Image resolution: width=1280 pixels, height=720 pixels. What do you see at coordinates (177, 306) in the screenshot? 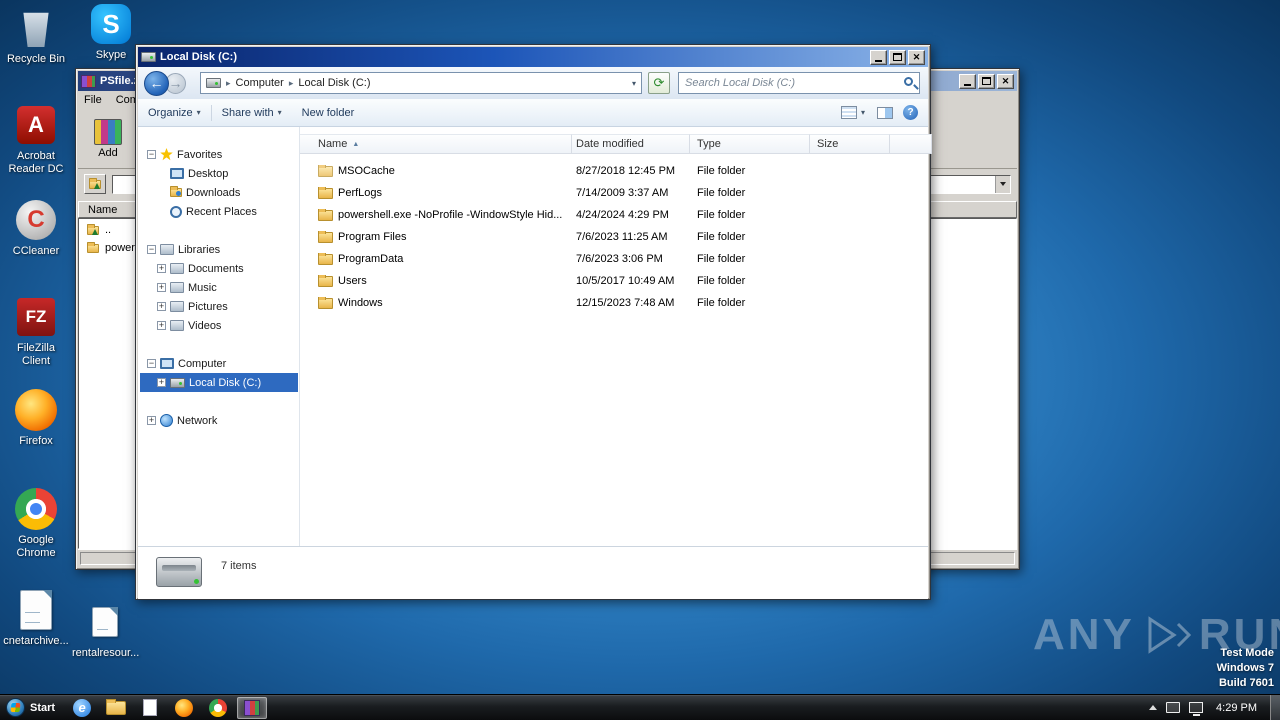
I see `pictures-library-icon` at bounding box center [177, 306].